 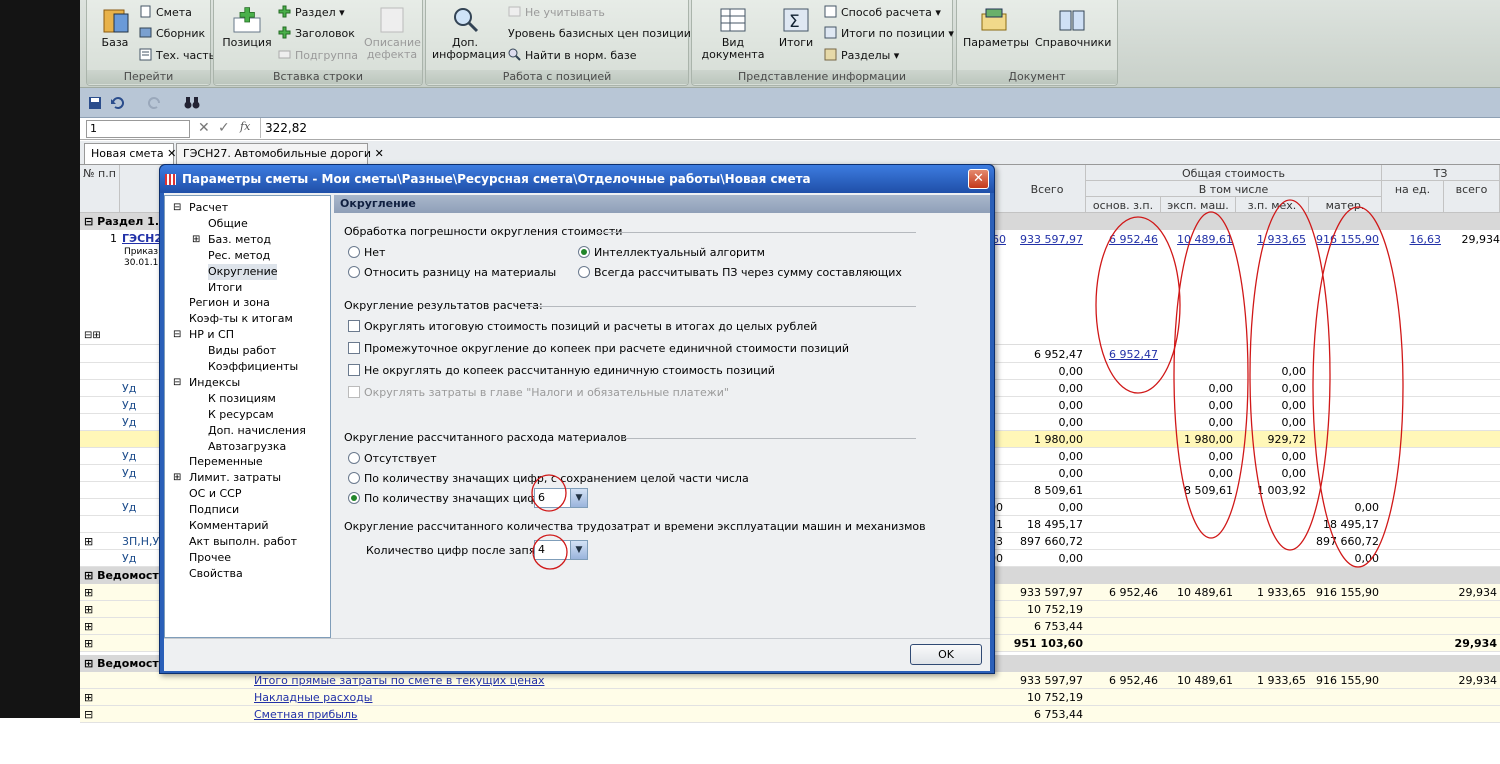 What do you see at coordinates (452, 273) in the screenshot?
I see `radio-materials: Относить разницу на материалы` at bounding box center [452, 273].